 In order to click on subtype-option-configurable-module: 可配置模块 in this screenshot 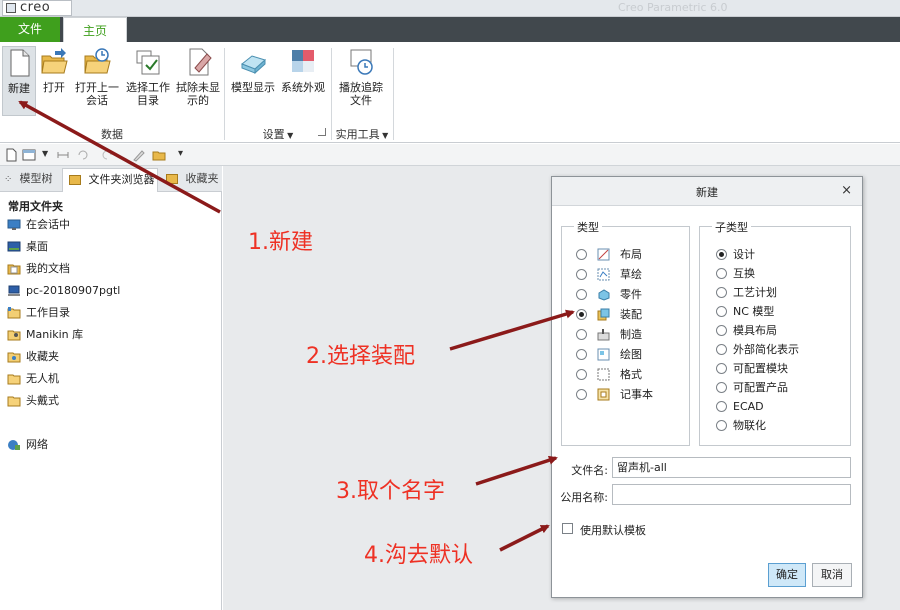, I will do `click(752, 368)`.